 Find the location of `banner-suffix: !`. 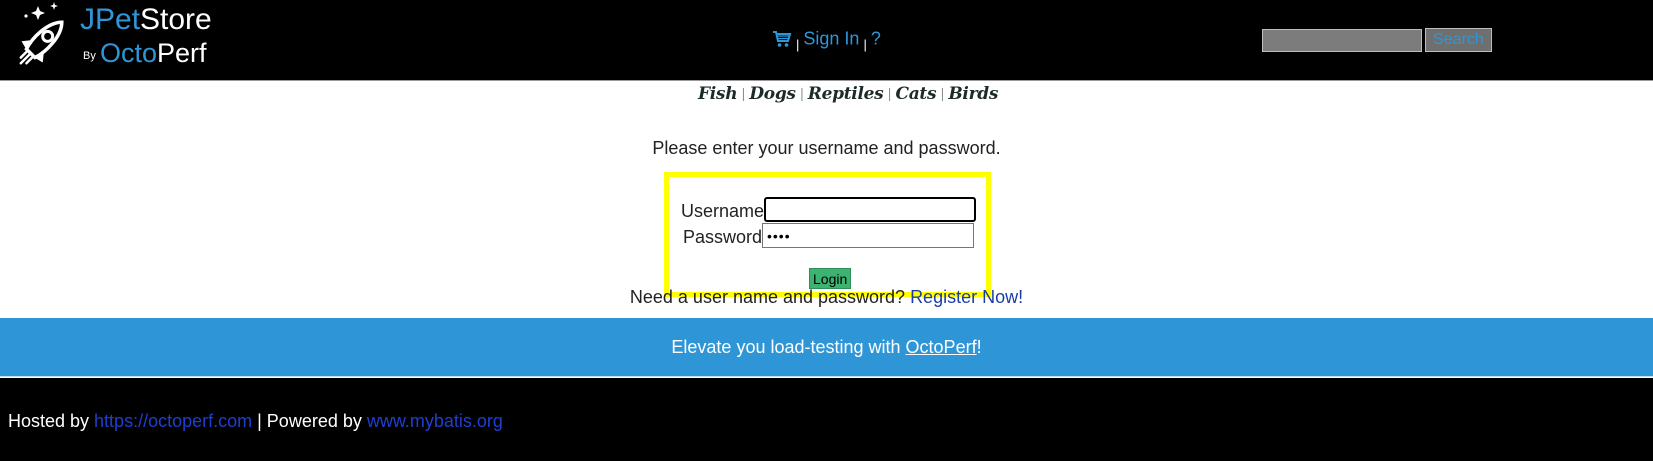

banner-suffix: ! is located at coordinates (979, 347).